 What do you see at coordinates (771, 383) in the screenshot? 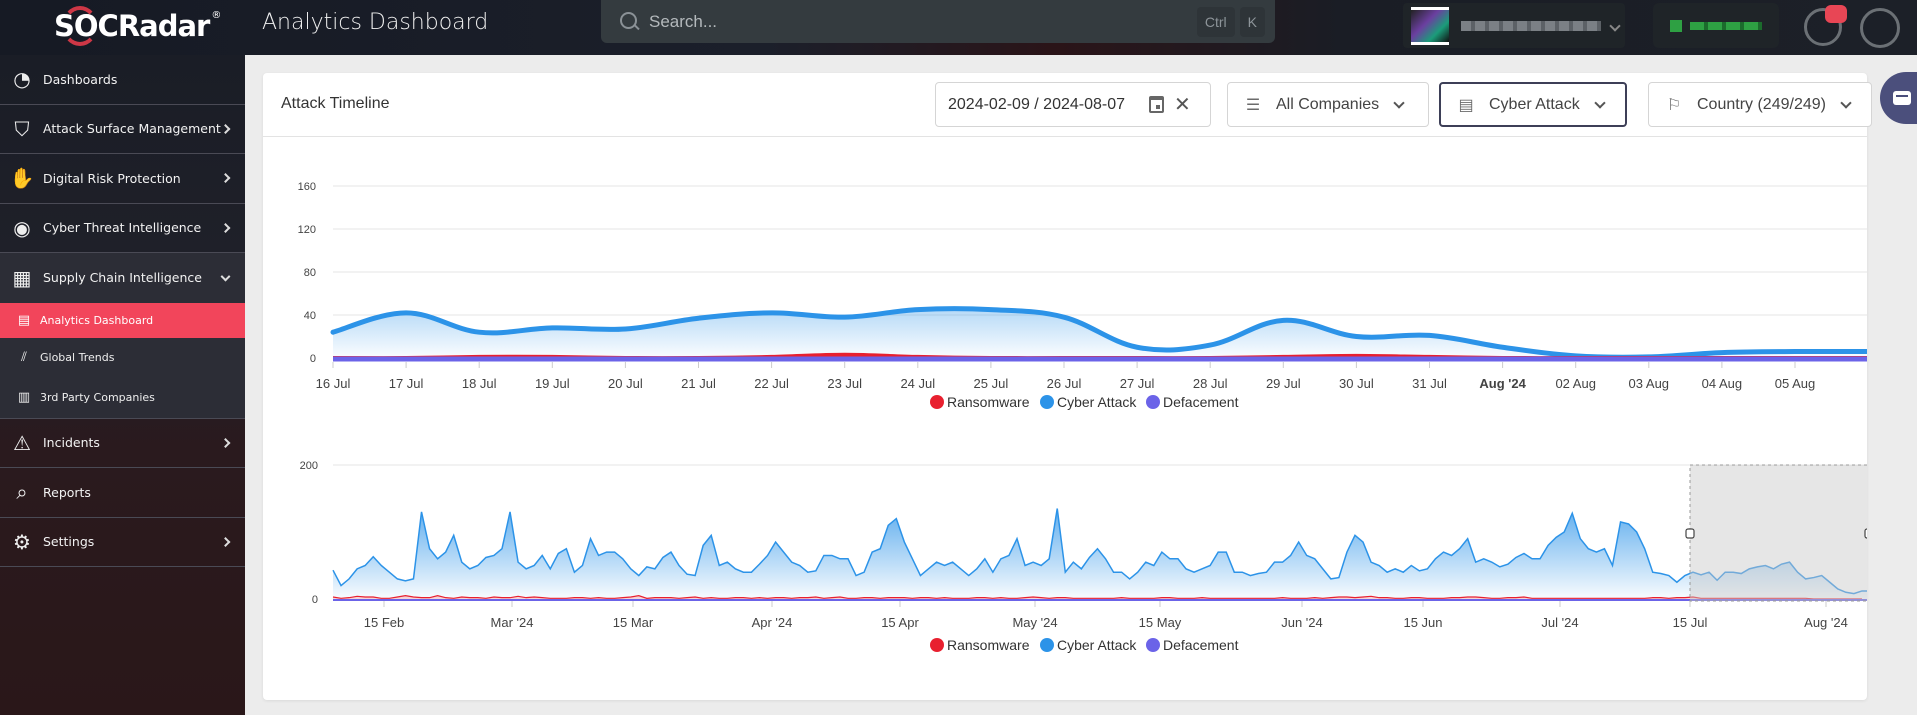
I see `x-tick-label: 22 Jul` at bounding box center [771, 383].